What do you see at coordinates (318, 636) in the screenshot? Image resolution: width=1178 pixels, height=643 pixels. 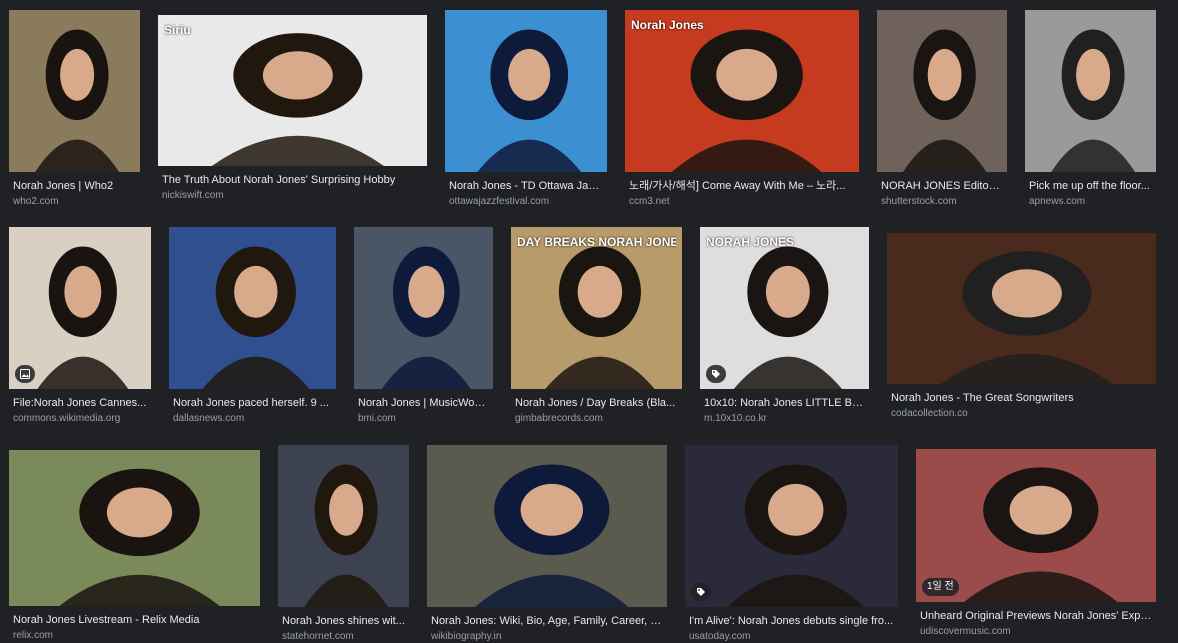 I see `result-source: statehornet.com` at bounding box center [318, 636].